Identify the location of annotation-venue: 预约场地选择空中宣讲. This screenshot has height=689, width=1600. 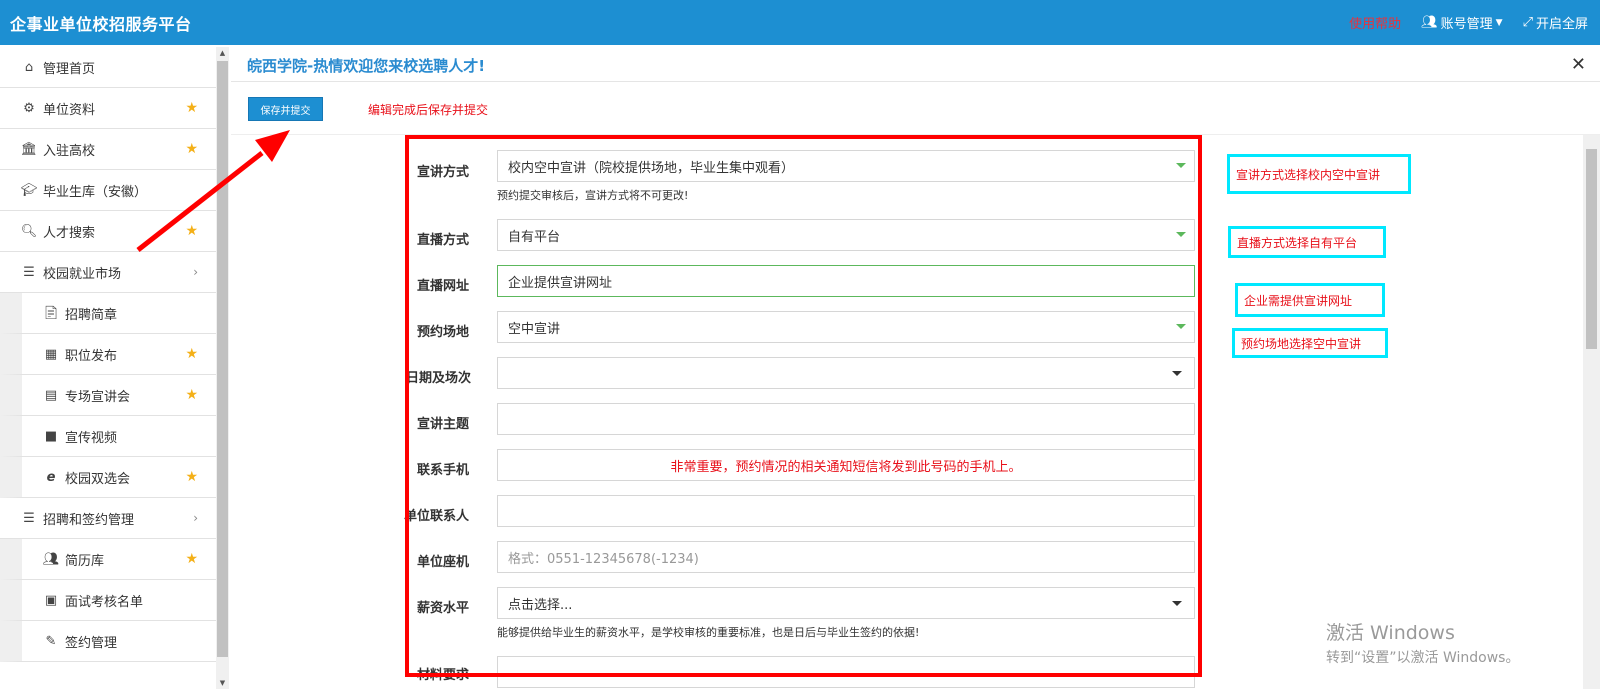
(1310, 343).